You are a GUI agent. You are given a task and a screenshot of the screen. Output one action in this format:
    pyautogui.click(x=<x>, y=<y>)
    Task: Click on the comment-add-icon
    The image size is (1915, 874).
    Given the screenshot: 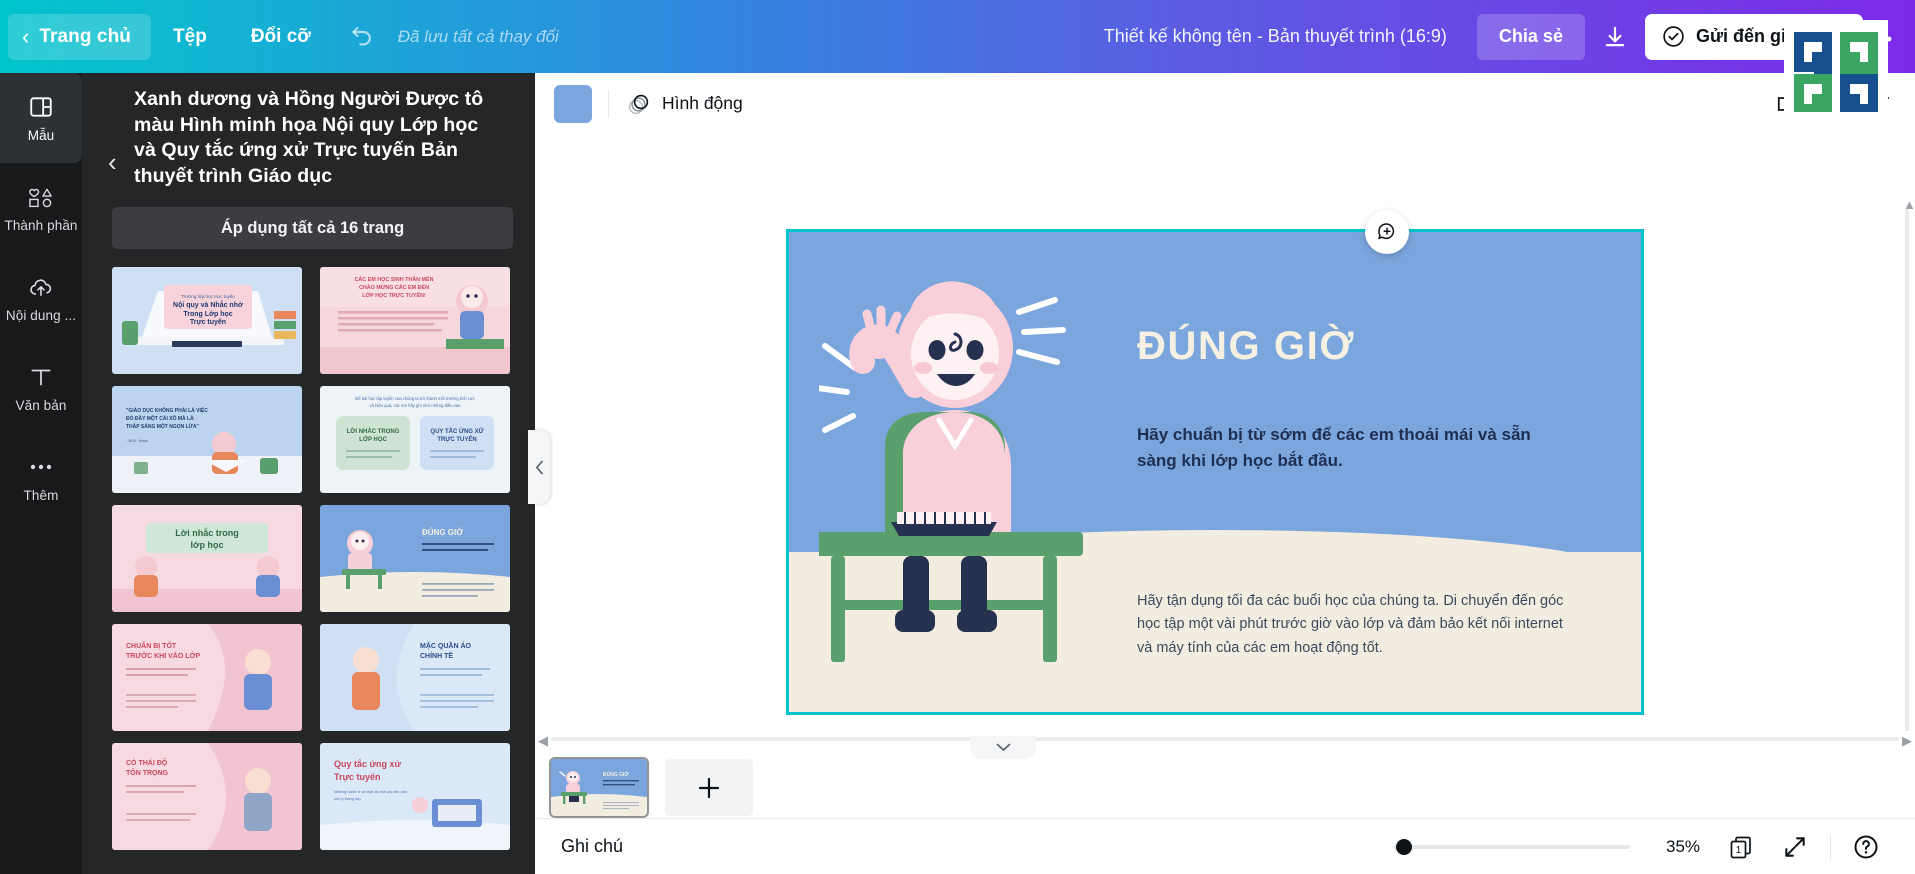 What is the action you would take?
    pyautogui.click(x=1386, y=231)
    